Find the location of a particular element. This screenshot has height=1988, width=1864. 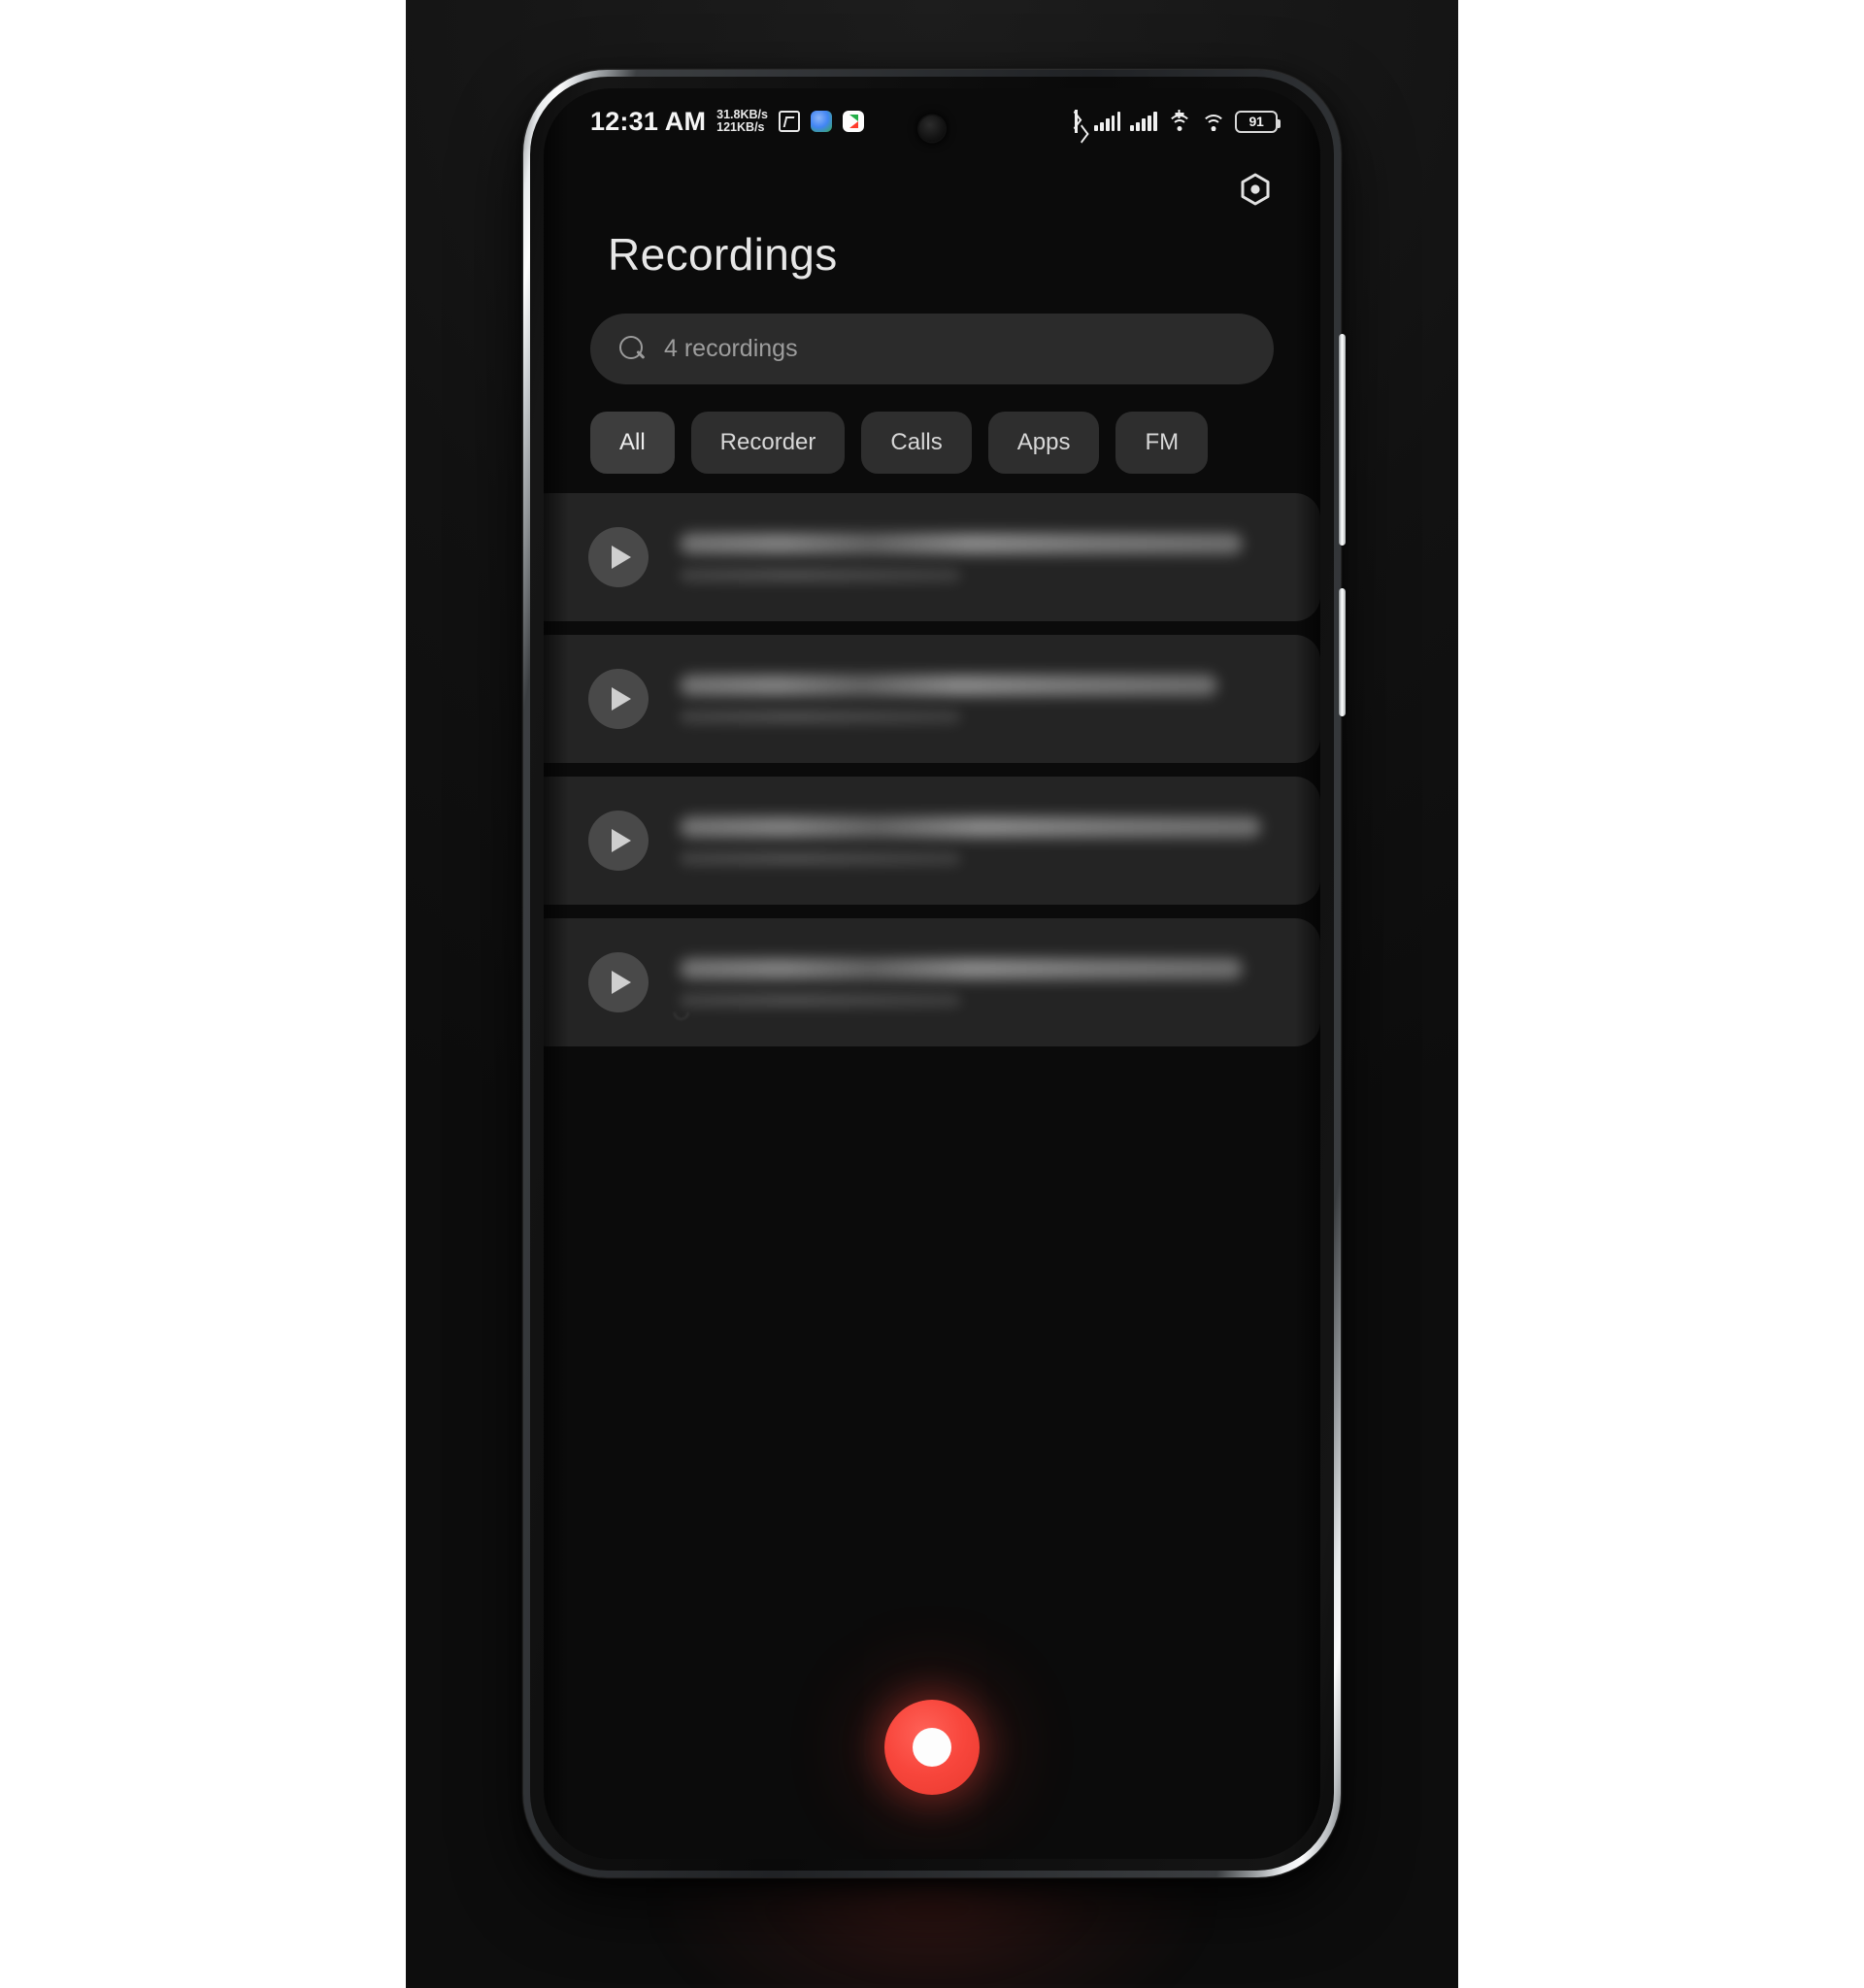

recording-list-item: ◡ is located at coordinates (932, 982).